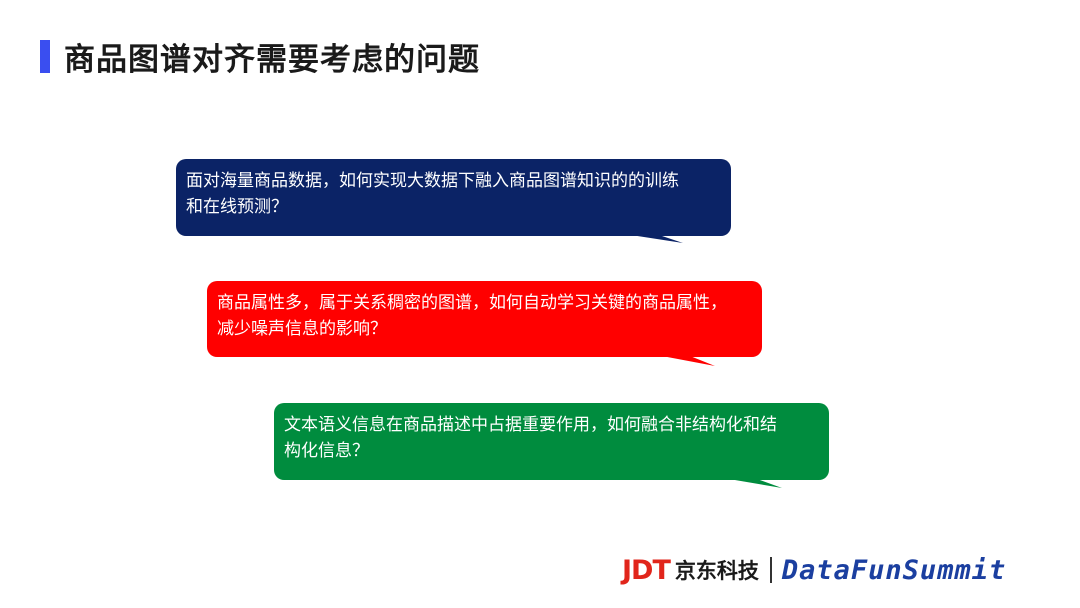  Describe the element at coordinates (551, 445) in the screenshot. I see `speech-bubble-3: 文本语义信息在商品描述中占据重要作用，如何融合非结构化和结 构化信息？` at that location.